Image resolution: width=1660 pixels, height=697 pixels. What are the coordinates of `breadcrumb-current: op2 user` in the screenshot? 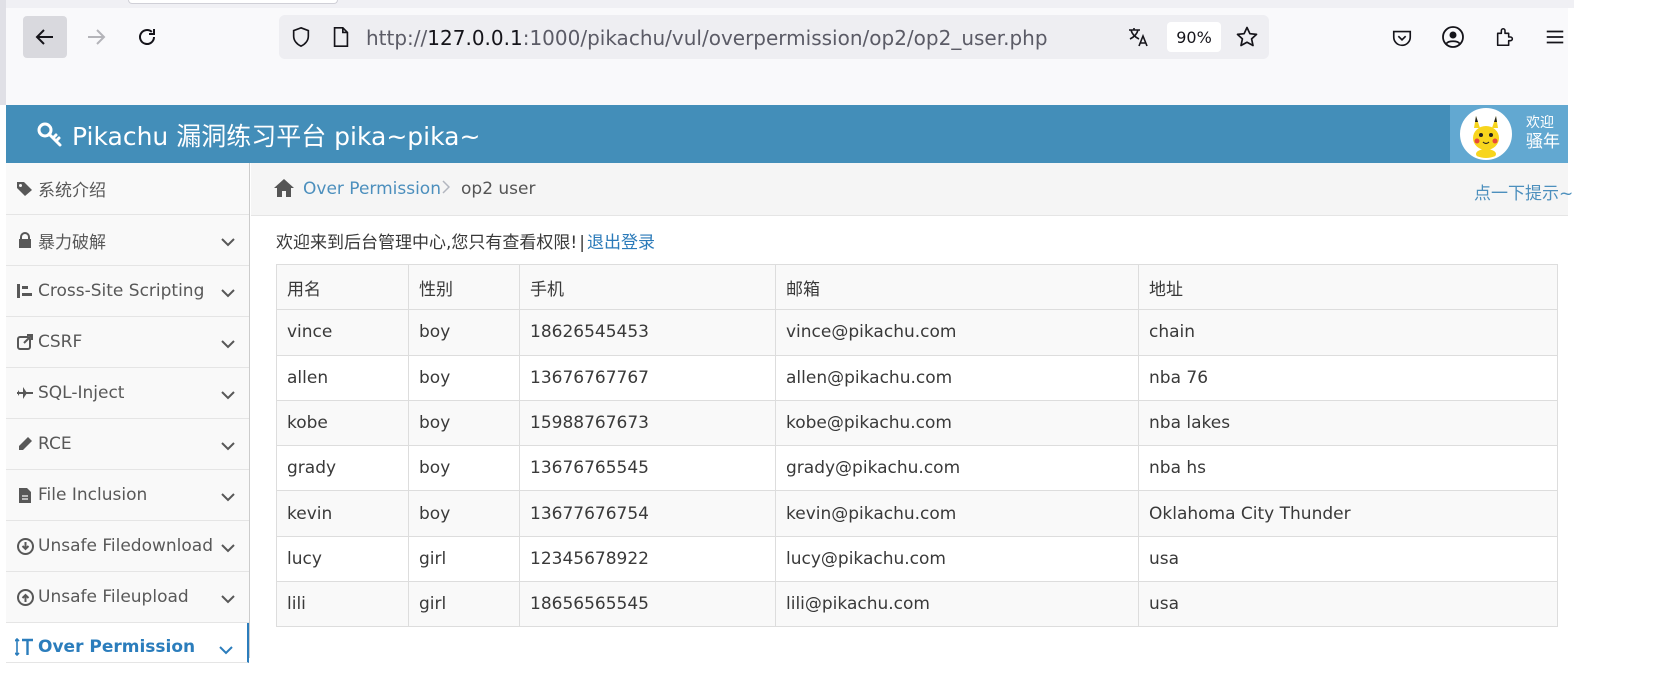 It's located at (498, 189).